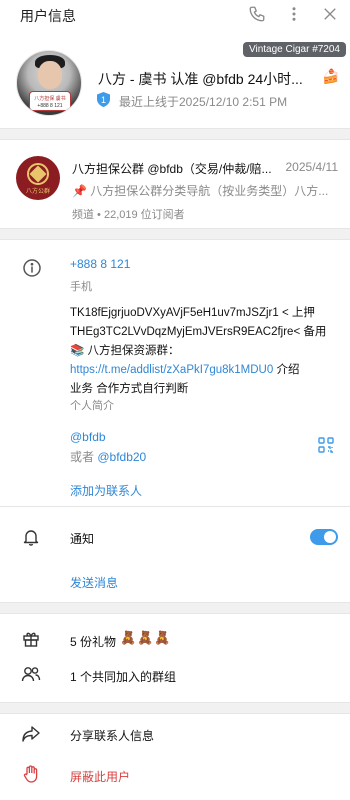 Image resolution: width=350 pixels, height=800 pixels. Describe the element at coordinates (38, 178) in the screenshot. I see `channel-avatar: 八方公群` at that location.